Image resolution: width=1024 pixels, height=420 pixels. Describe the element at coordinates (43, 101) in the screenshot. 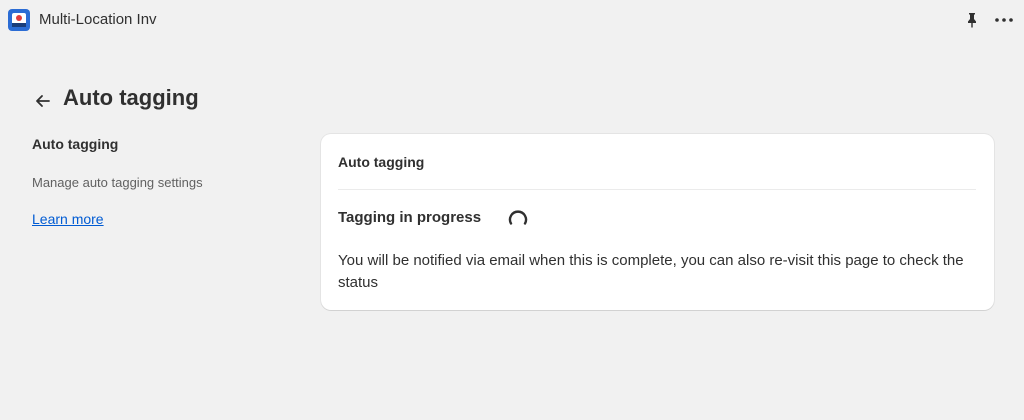

I see `back-button` at that location.